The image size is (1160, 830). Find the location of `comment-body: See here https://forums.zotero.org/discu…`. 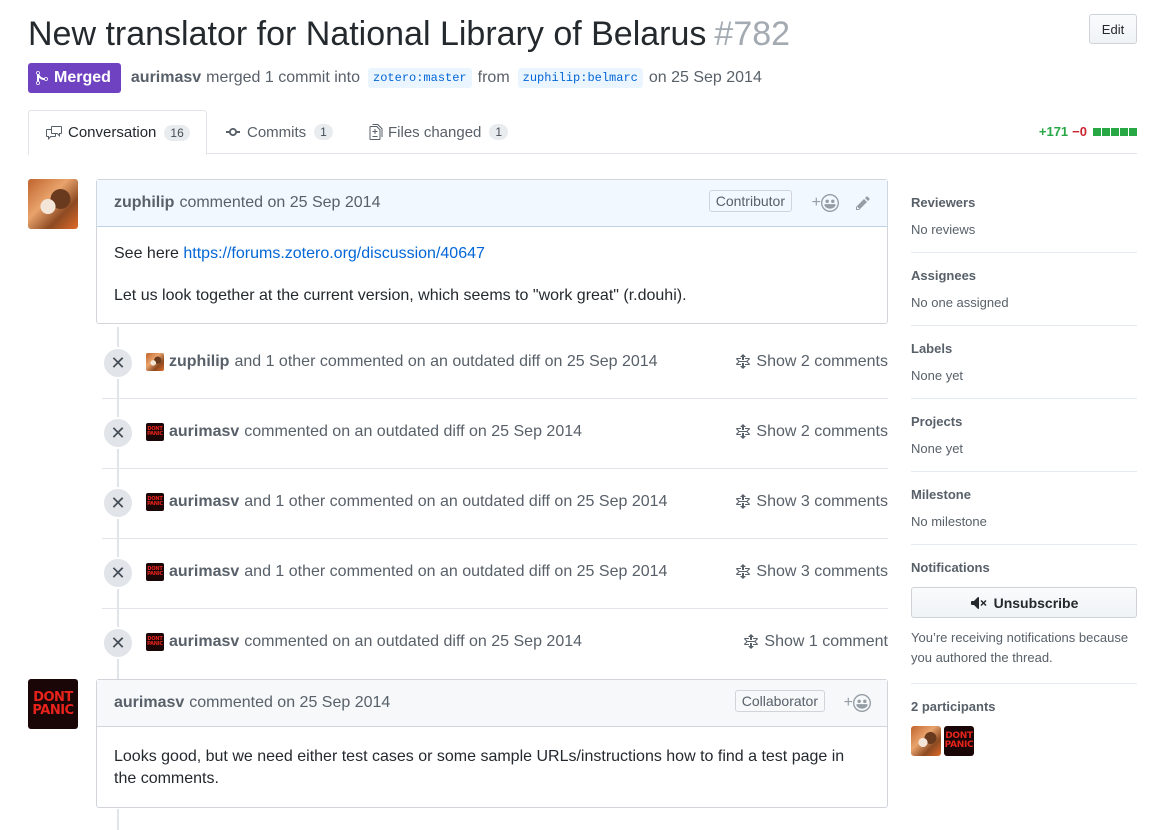

comment-body: See here https://forums.zotero.org/discu… is located at coordinates (492, 275).